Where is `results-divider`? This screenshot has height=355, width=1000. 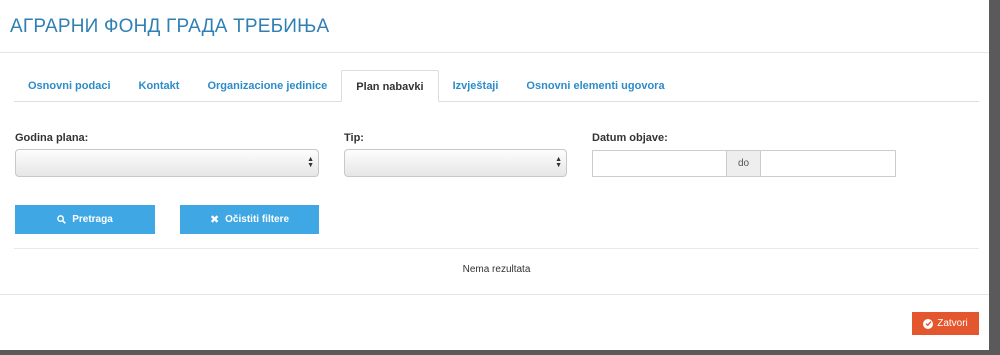
results-divider is located at coordinates (496, 248).